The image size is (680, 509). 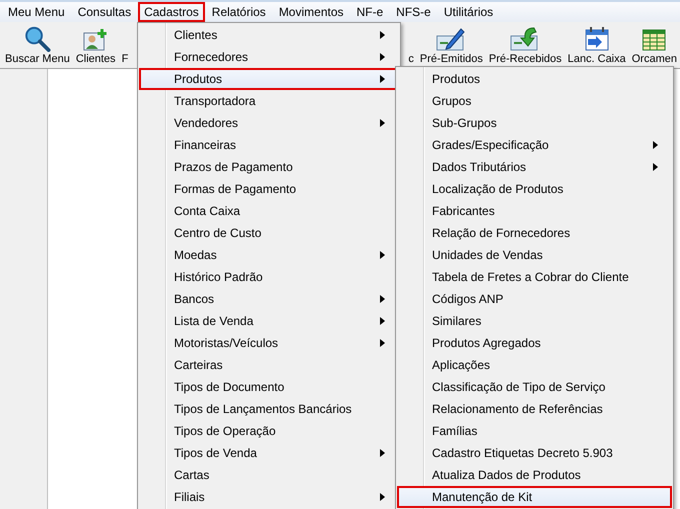 What do you see at coordinates (534, 453) in the screenshot?
I see `menu-item: Cadastro Etiquetas Decreto 5.903` at bounding box center [534, 453].